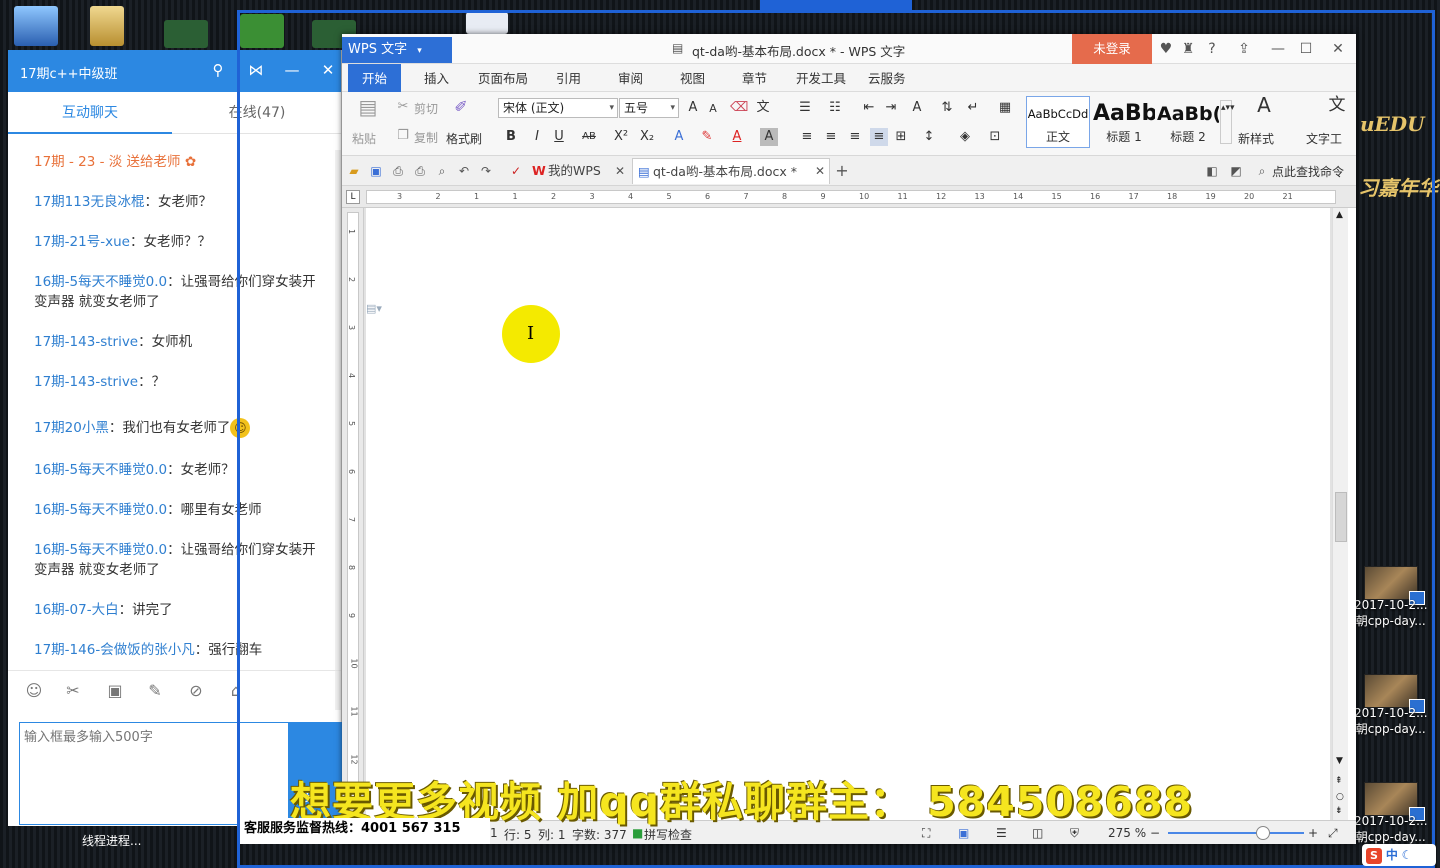  Describe the element at coordinates (516, 171) in the screenshot. I see `customize-icon: ✓` at that location.